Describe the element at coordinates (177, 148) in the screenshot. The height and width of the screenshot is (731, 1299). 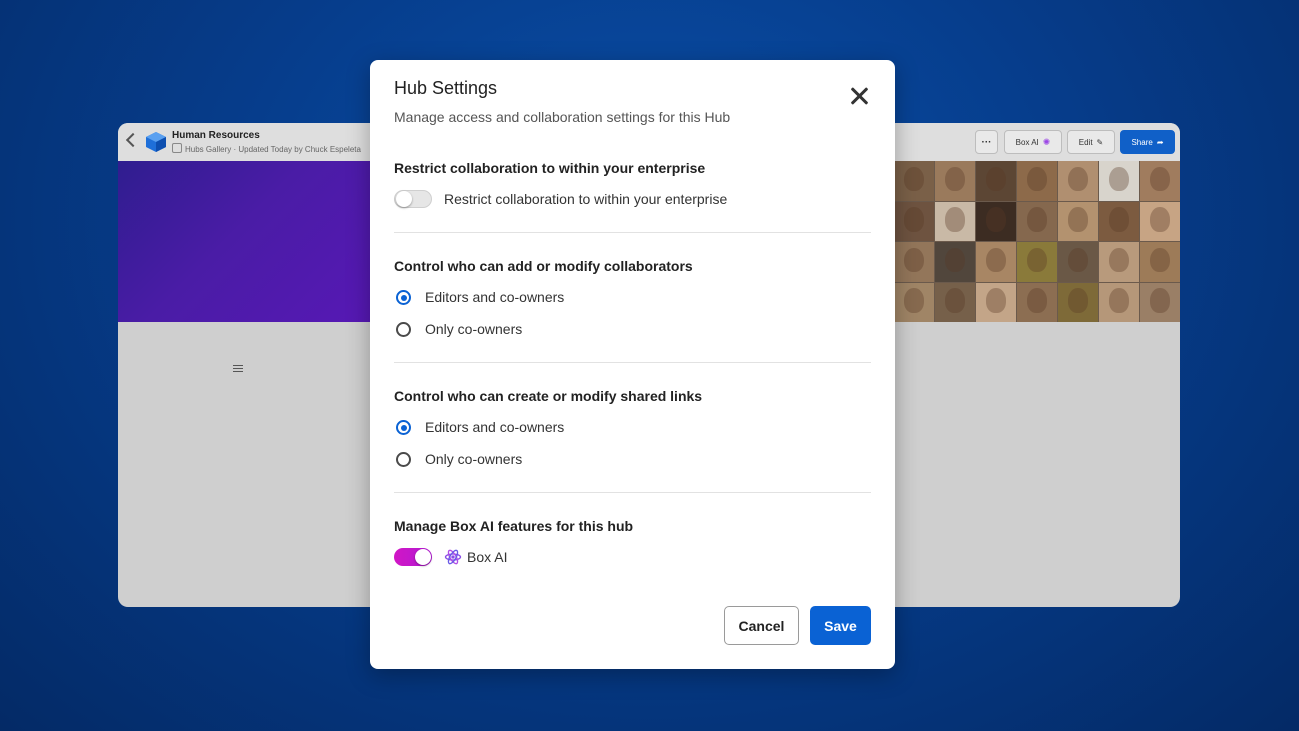
I see `hubs-gallery-icon` at that location.